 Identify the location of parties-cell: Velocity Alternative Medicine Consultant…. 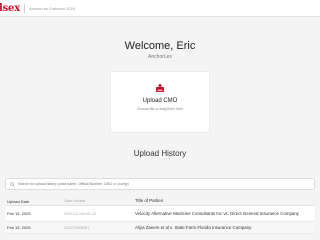
(217, 213).